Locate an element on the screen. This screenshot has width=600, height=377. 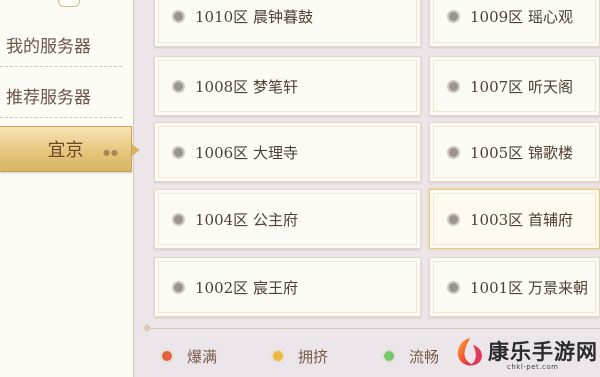
legend-label: 拥挤 is located at coordinates (313, 356).